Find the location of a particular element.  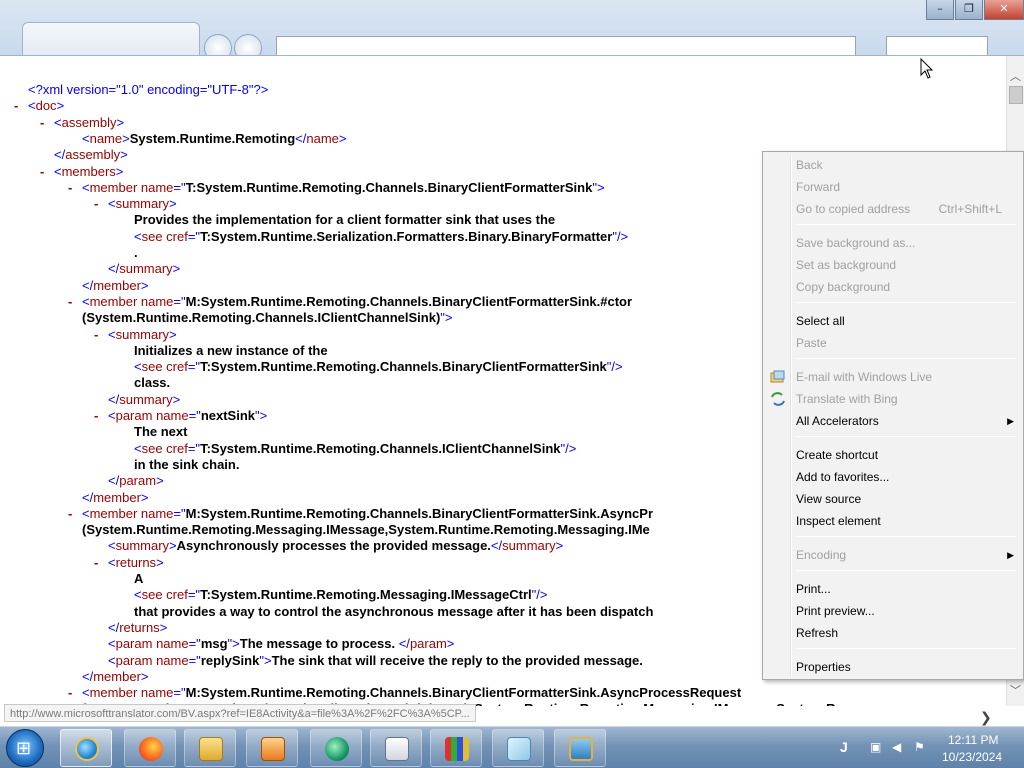

back-nav-icon is located at coordinates (218, 44).